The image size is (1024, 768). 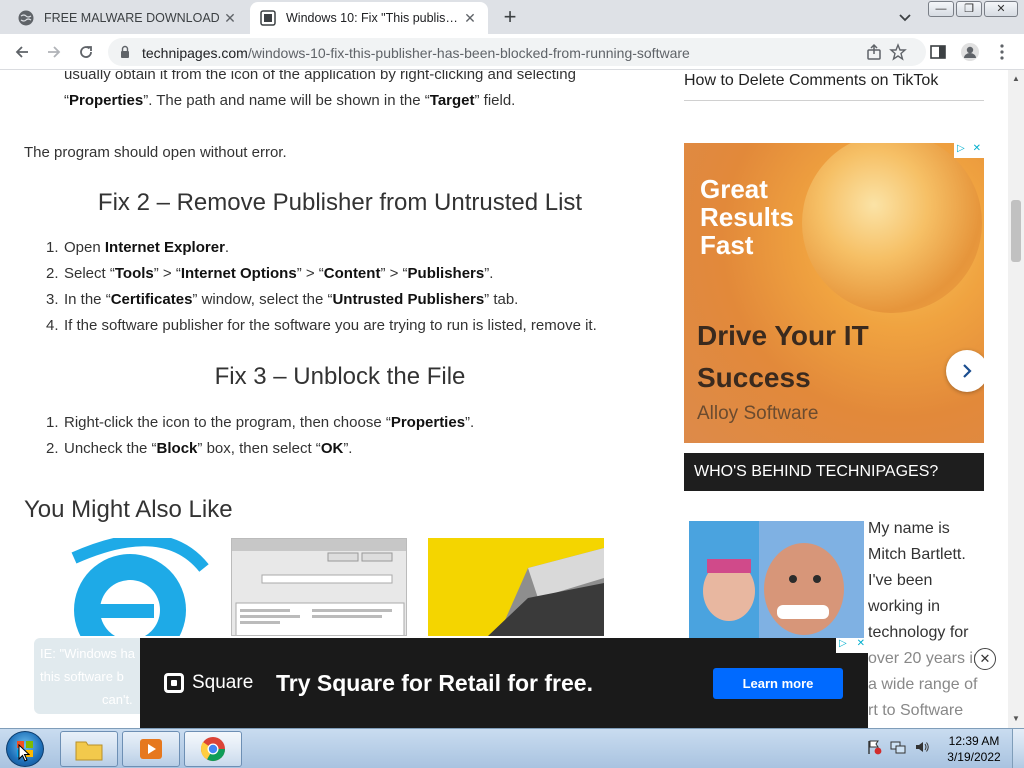 I want to click on globe-icon, so click(x=26, y=18).